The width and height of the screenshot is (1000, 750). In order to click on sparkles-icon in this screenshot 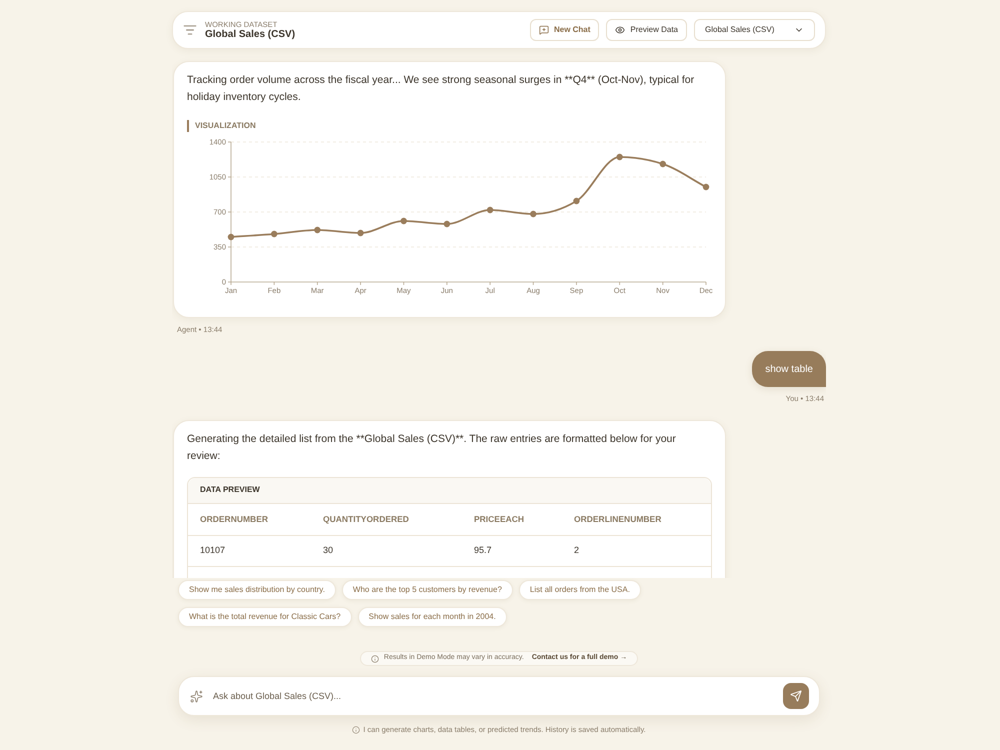, I will do `click(196, 696)`.